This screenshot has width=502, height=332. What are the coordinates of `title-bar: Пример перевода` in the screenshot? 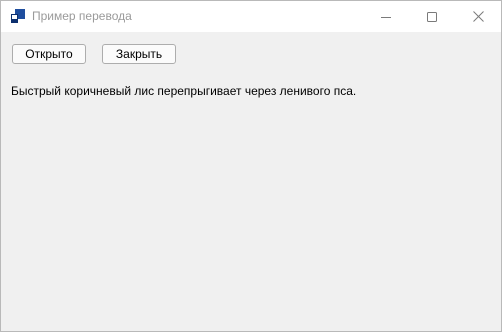 It's located at (251, 16).